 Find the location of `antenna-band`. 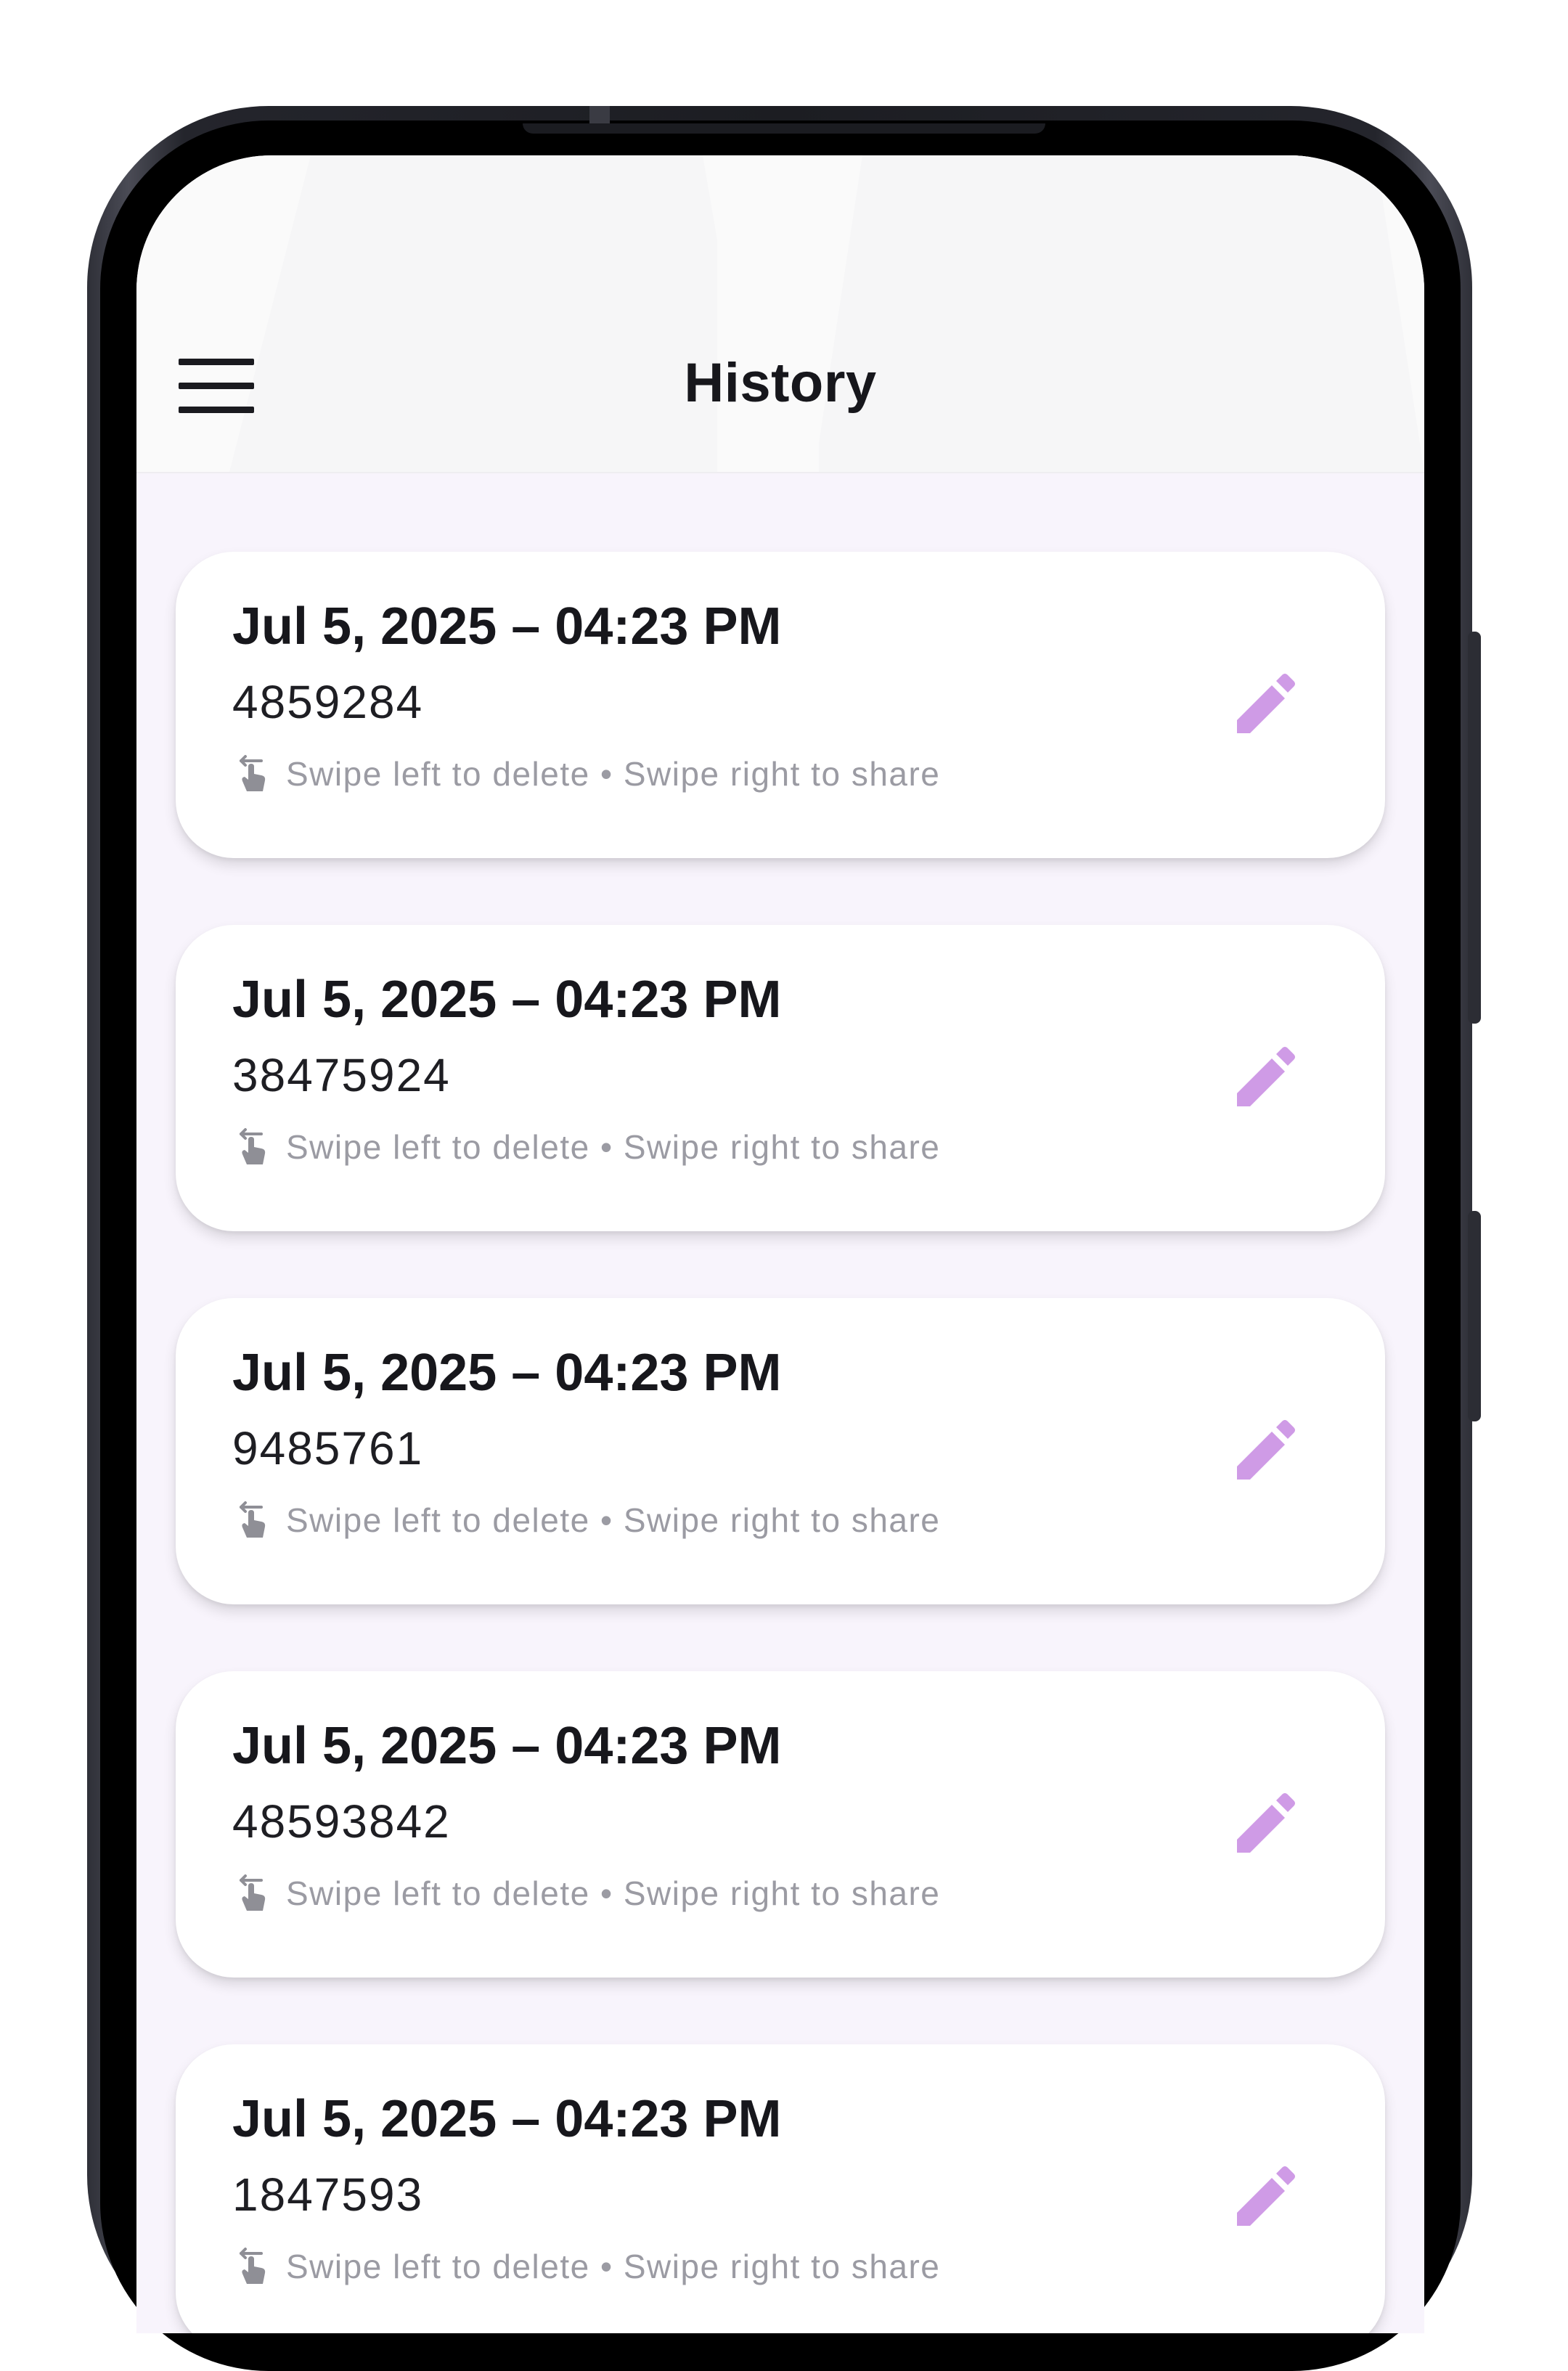

antenna-band is located at coordinates (600, 114).